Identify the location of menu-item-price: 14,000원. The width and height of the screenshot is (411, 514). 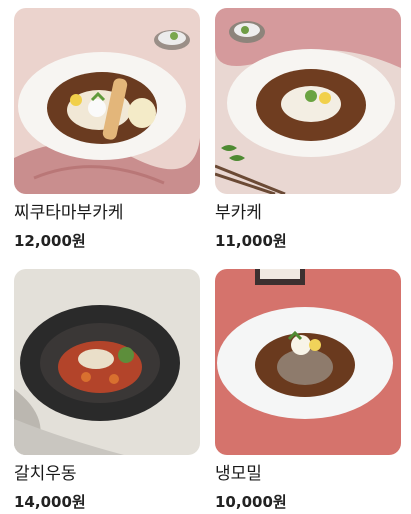
(50, 502).